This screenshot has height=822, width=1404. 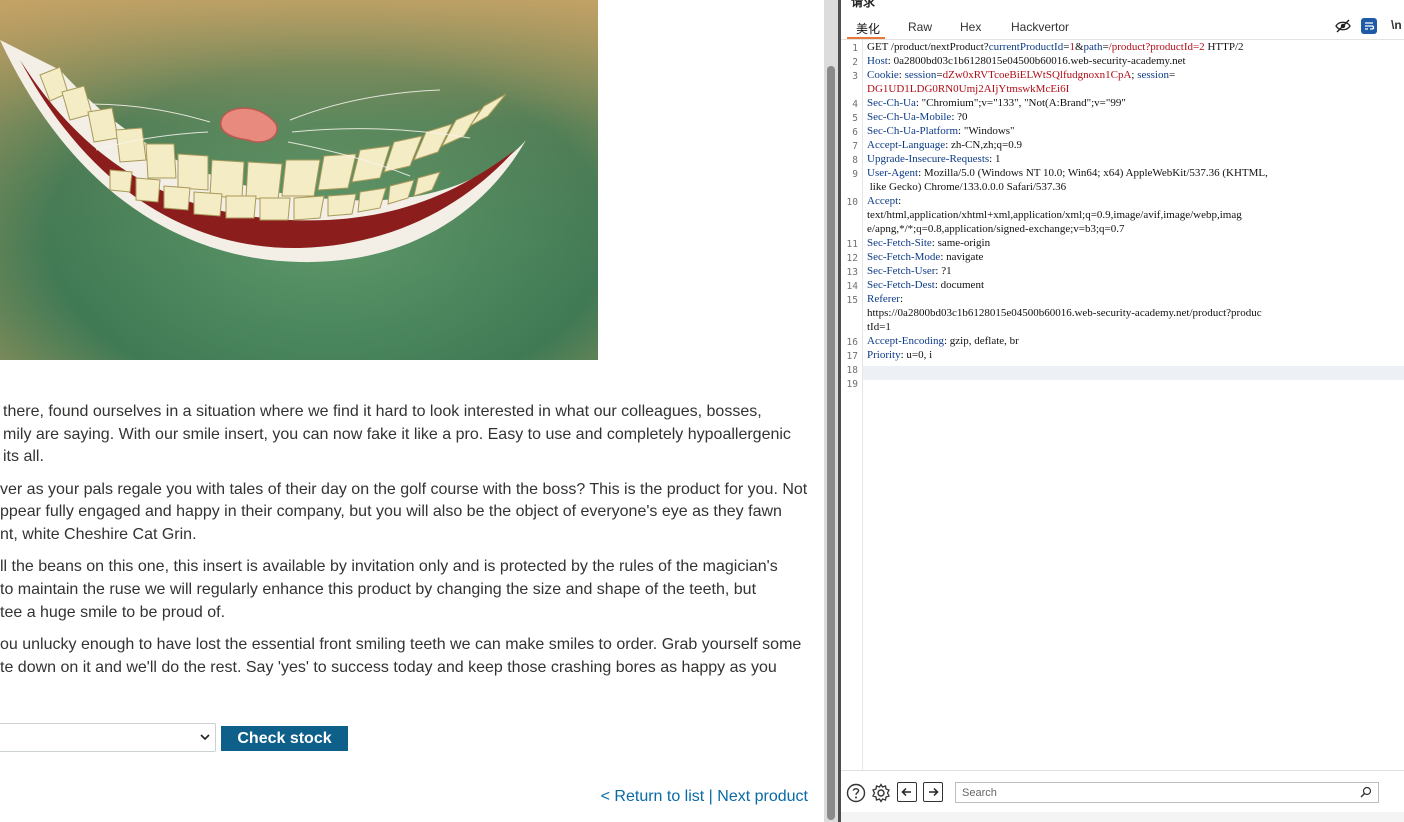 I want to click on header-name: Accept-Encoding, so click(x=905, y=341).